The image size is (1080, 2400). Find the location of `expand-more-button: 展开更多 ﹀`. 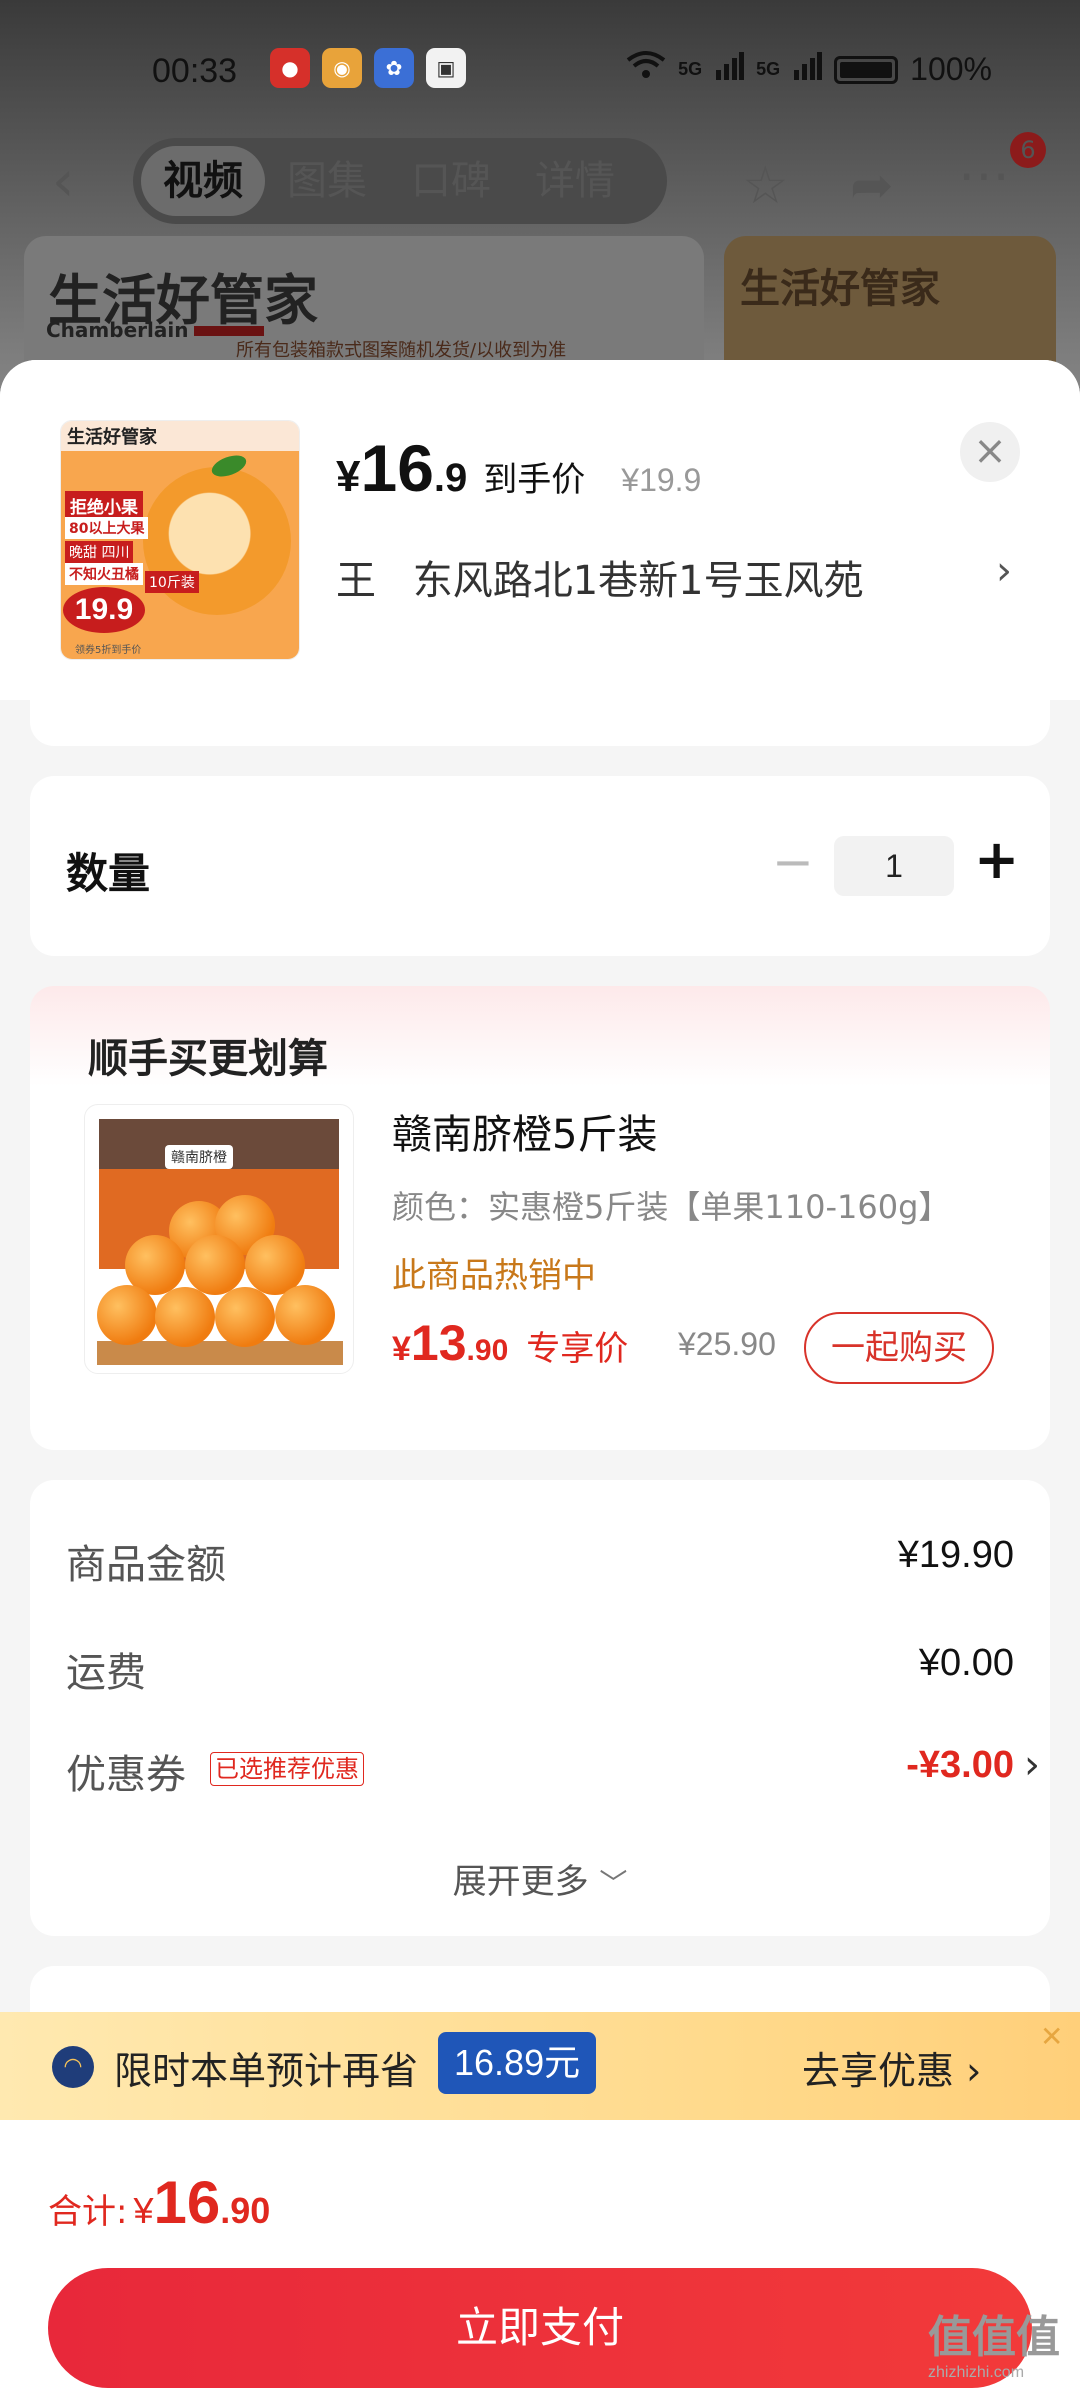

expand-more-button: 展开更多 ﹀ is located at coordinates (540, 1878).